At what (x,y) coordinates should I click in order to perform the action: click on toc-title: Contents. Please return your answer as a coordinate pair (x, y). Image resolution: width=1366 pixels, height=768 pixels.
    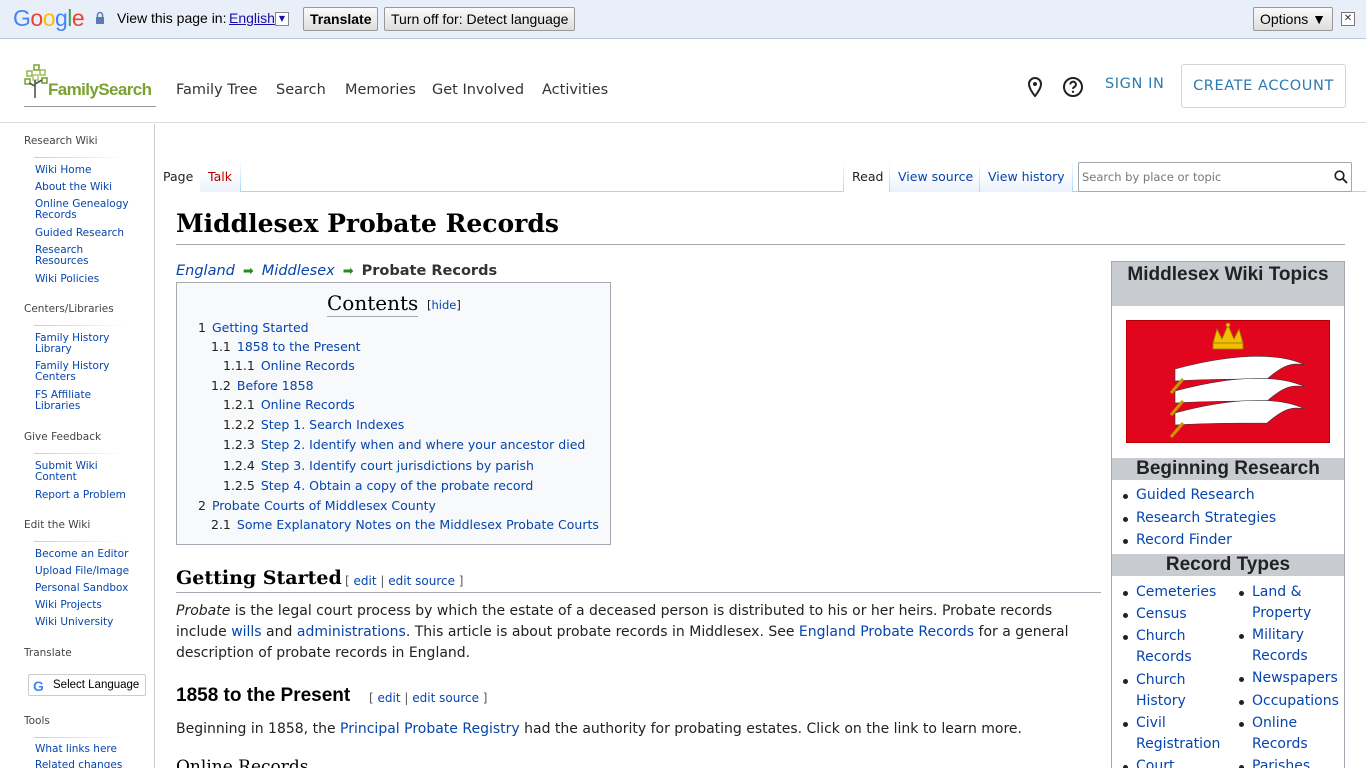
    Looking at the image, I should click on (373, 304).